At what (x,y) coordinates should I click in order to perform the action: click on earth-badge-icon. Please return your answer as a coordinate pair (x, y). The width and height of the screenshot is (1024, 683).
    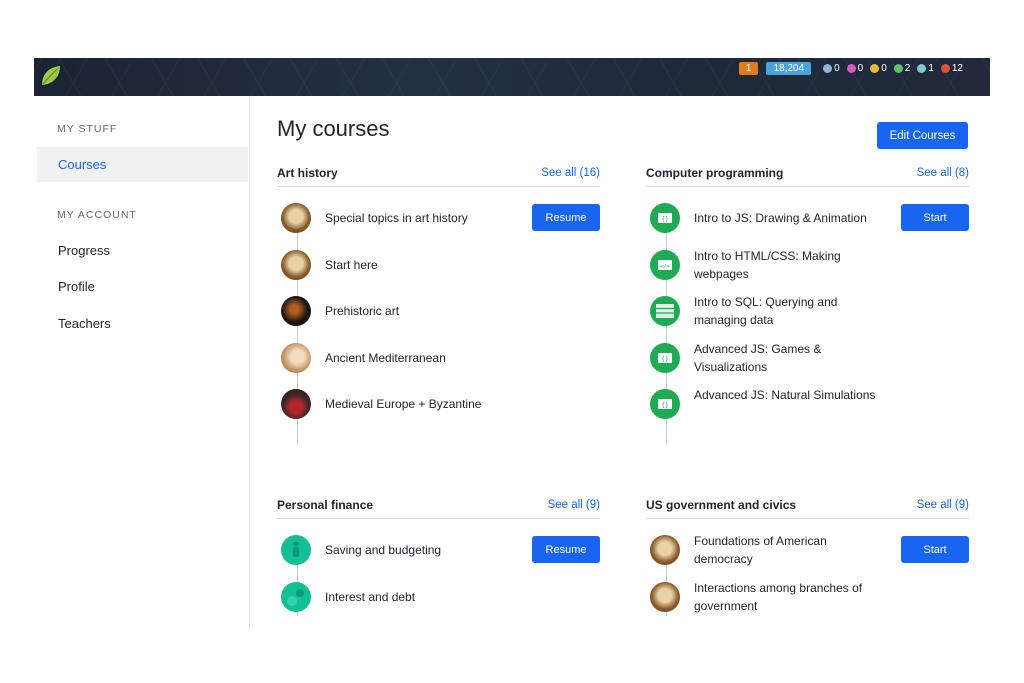
    Looking at the image, I should click on (875, 68).